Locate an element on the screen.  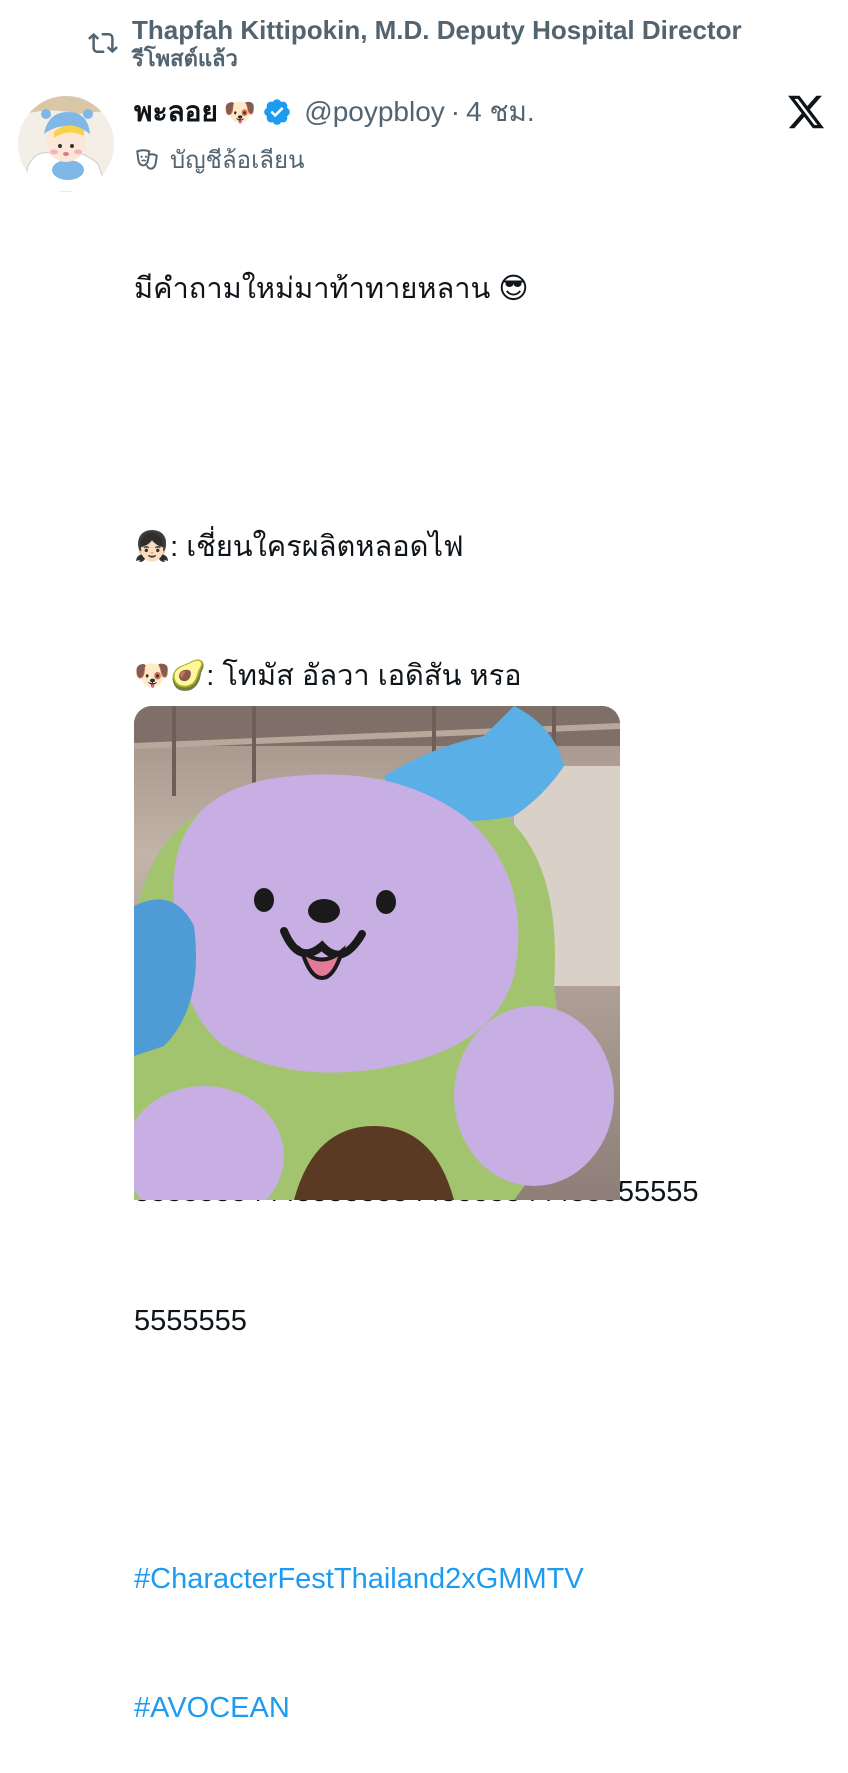
body-line: 5555555 is located at coordinates (190, 1321).